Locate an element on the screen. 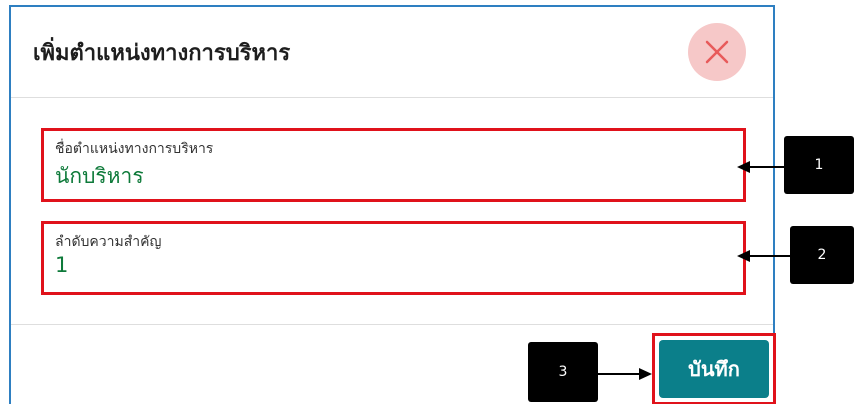 Image resolution: width=854 pixels, height=404 pixels. callout-2: 2 is located at coordinates (822, 255).